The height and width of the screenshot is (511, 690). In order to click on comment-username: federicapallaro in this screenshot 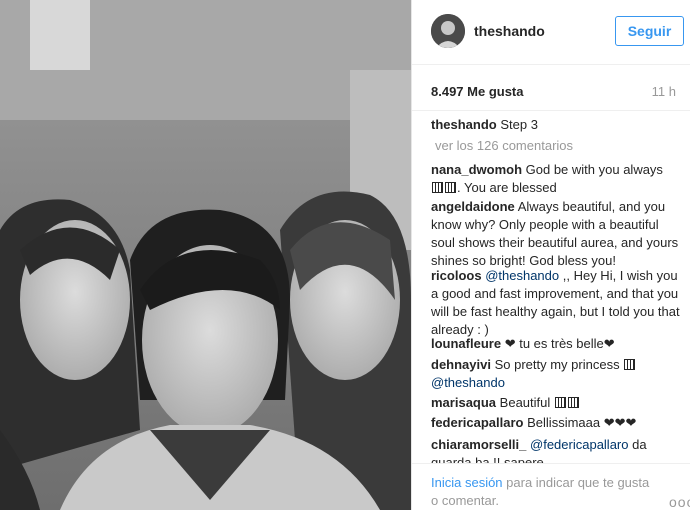, I will do `click(477, 422)`.